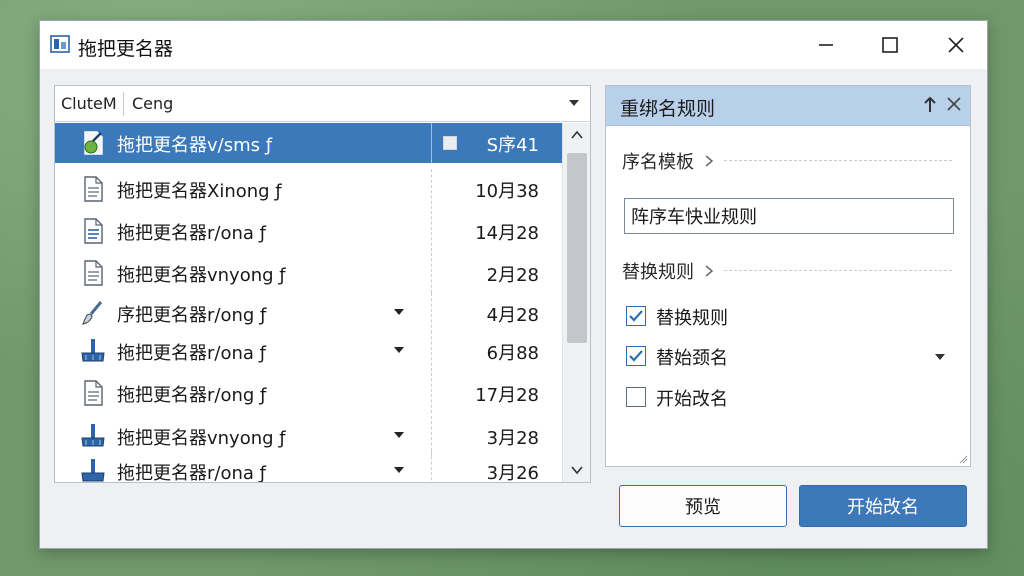  I want to click on app-logo-icon, so click(60, 44).